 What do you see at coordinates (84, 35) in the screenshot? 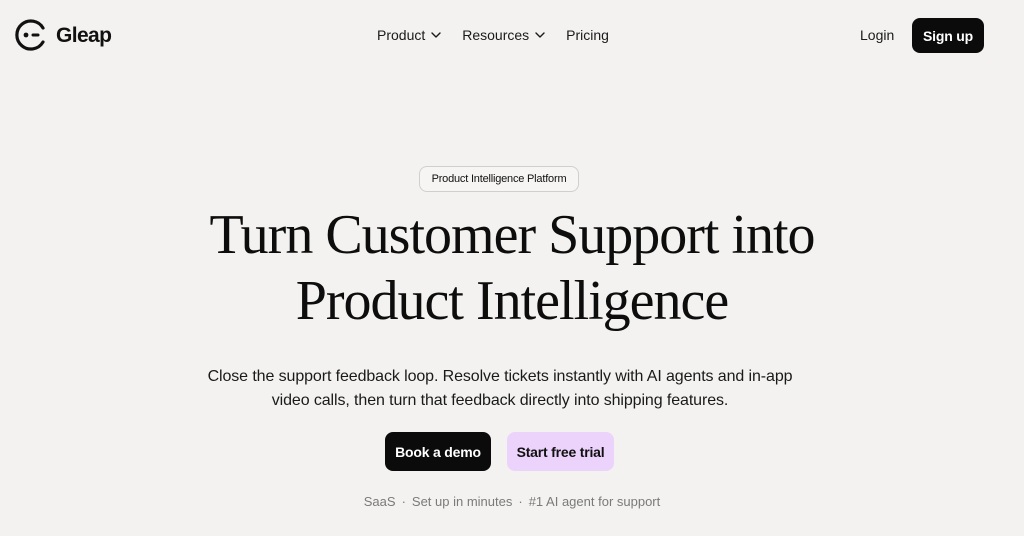
I see `brand-name: Gleap` at bounding box center [84, 35].